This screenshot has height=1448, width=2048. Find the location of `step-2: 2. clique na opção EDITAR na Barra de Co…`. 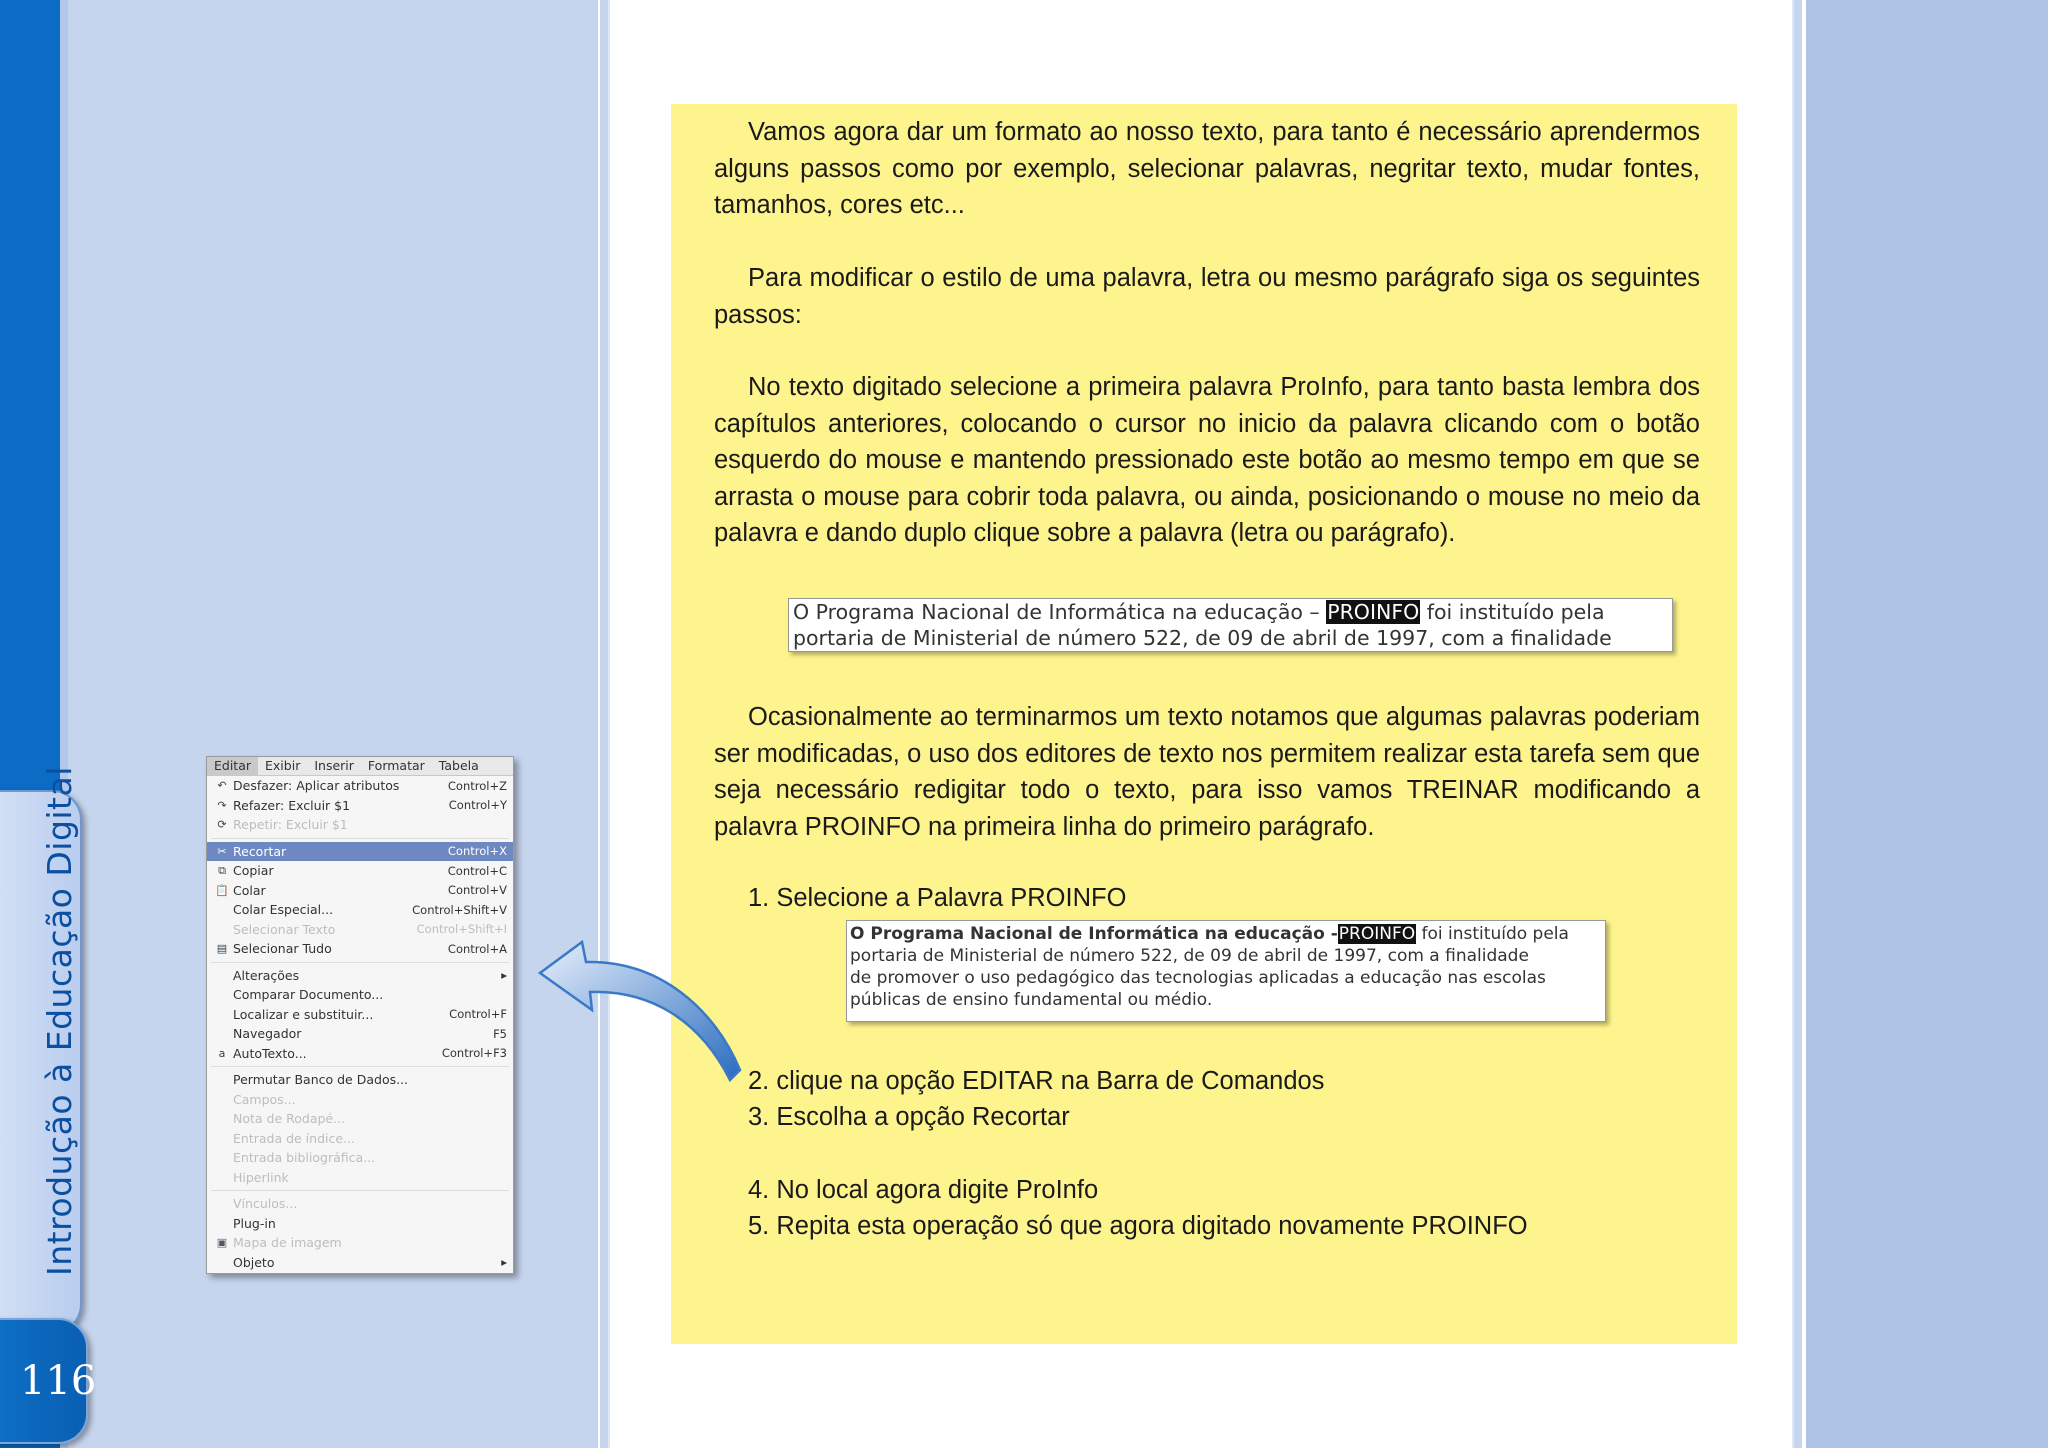

step-2: 2. clique na opção EDITAR na Barra de Co… is located at coordinates (1036, 1081).